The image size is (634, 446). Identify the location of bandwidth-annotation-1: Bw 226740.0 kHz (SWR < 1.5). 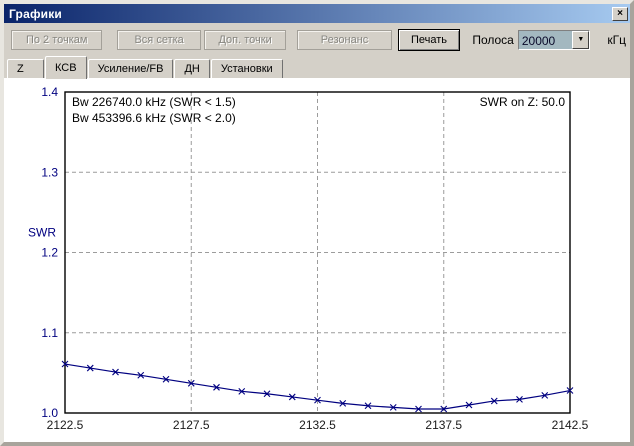
(154, 102).